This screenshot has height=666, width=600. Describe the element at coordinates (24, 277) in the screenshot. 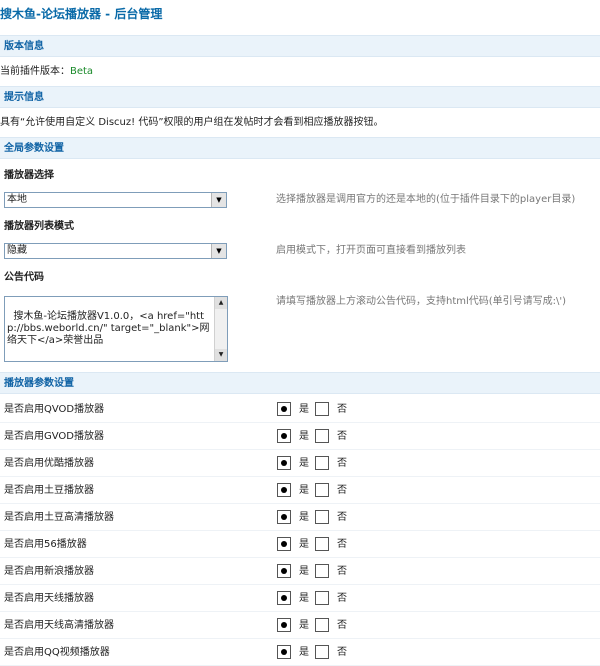

I see `notice-code-label: 公告代码` at that location.